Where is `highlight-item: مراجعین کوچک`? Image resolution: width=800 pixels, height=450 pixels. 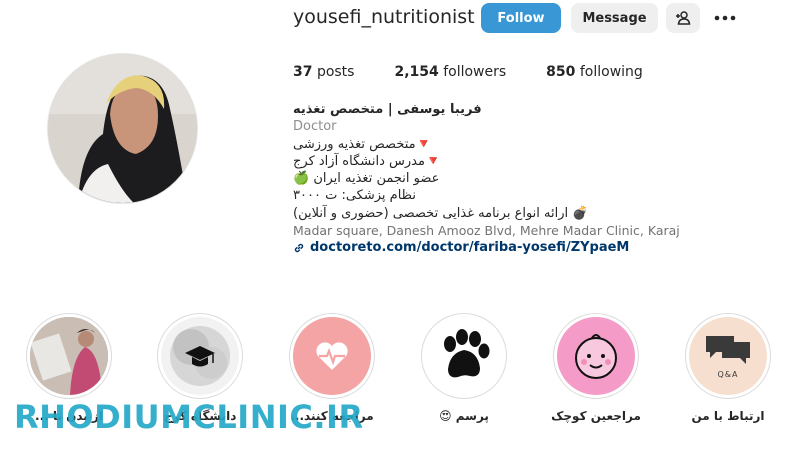
highlight-item: مراجعین کوچک is located at coordinates (596, 368).